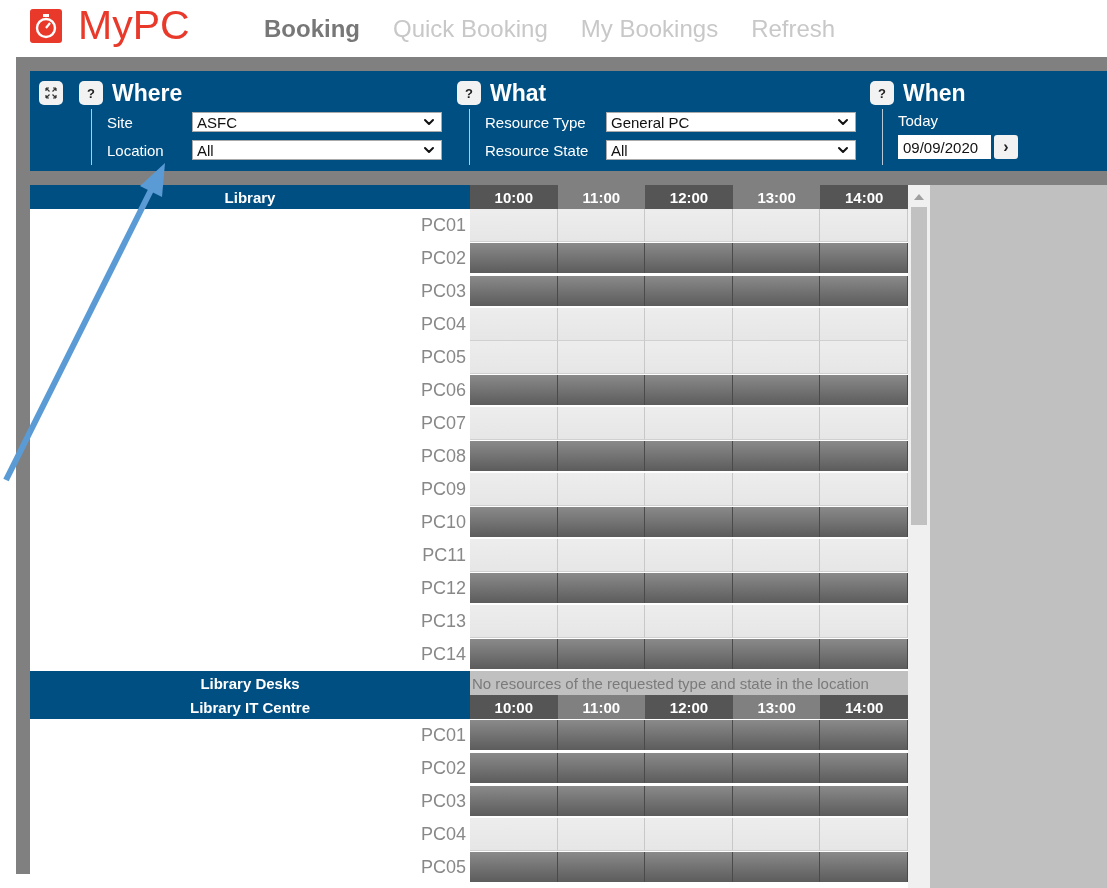 The height and width of the screenshot is (888, 1107). What do you see at coordinates (46, 25) in the screenshot?
I see `stopwatch-icon` at bounding box center [46, 25].